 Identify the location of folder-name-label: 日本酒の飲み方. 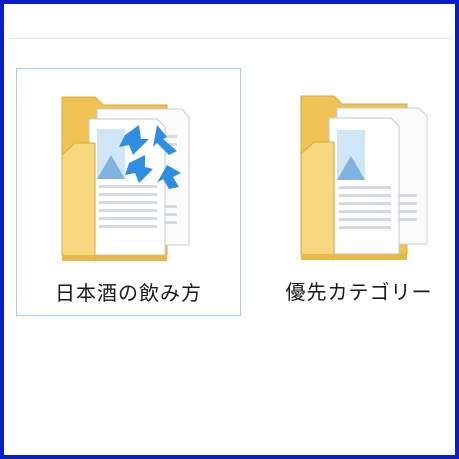
(128, 293).